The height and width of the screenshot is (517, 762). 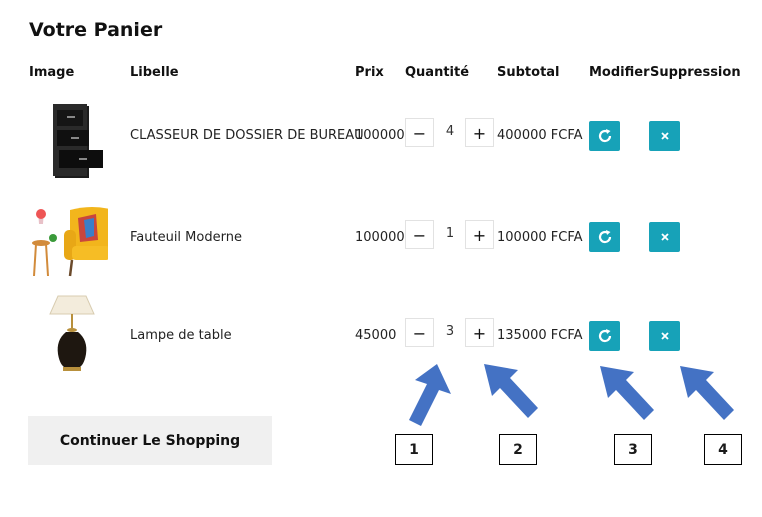 I want to click on product-price: 45000, so click(x=376, y=335).